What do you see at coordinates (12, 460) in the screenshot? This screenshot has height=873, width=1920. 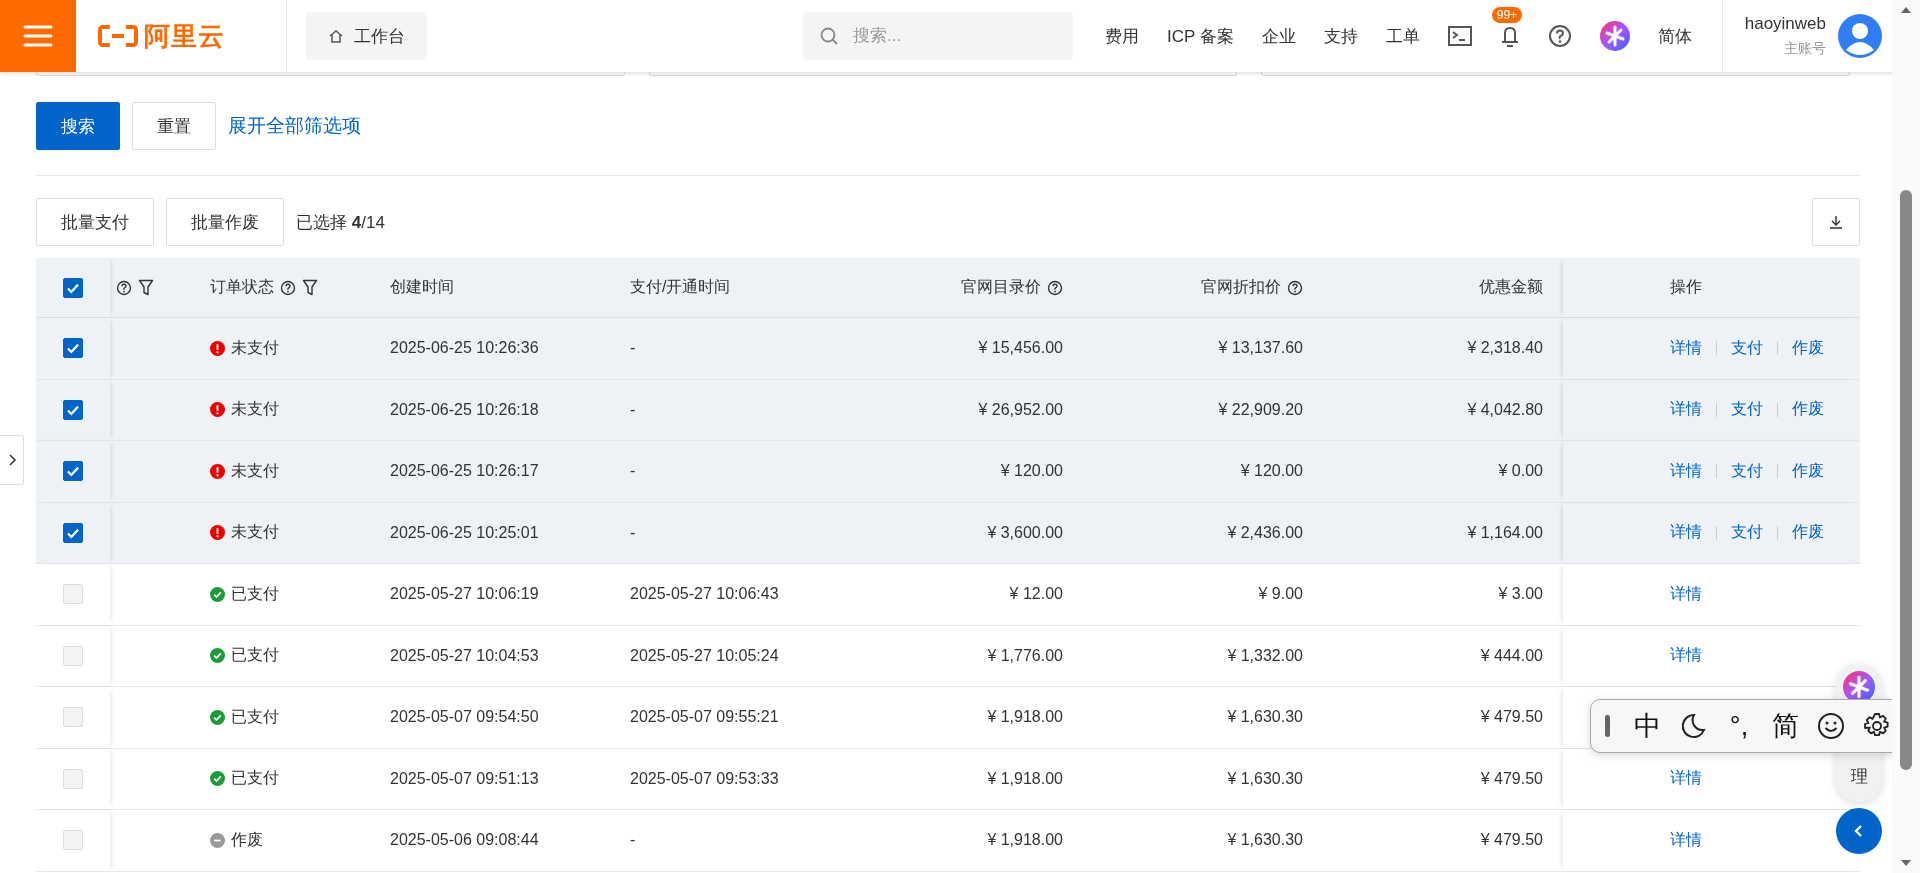 I see `expand-sidebar-button` at bounding box center [12, 460].